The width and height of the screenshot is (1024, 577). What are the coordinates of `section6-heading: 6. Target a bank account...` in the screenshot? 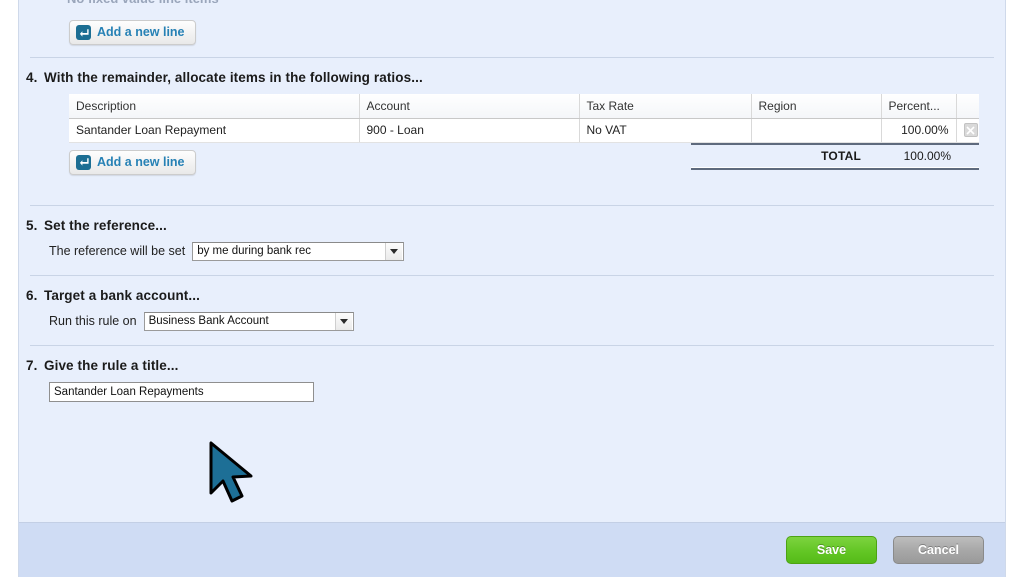 It's located at (512, 294).